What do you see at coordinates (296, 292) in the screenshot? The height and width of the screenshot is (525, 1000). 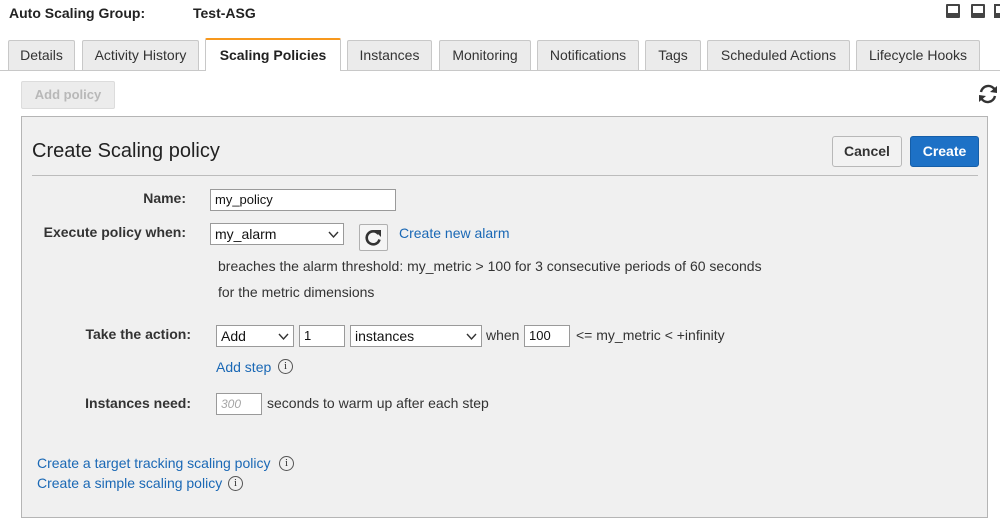 I see `metric-dimensions-text: for the metric dimensions` at bounding box center [296, 292].